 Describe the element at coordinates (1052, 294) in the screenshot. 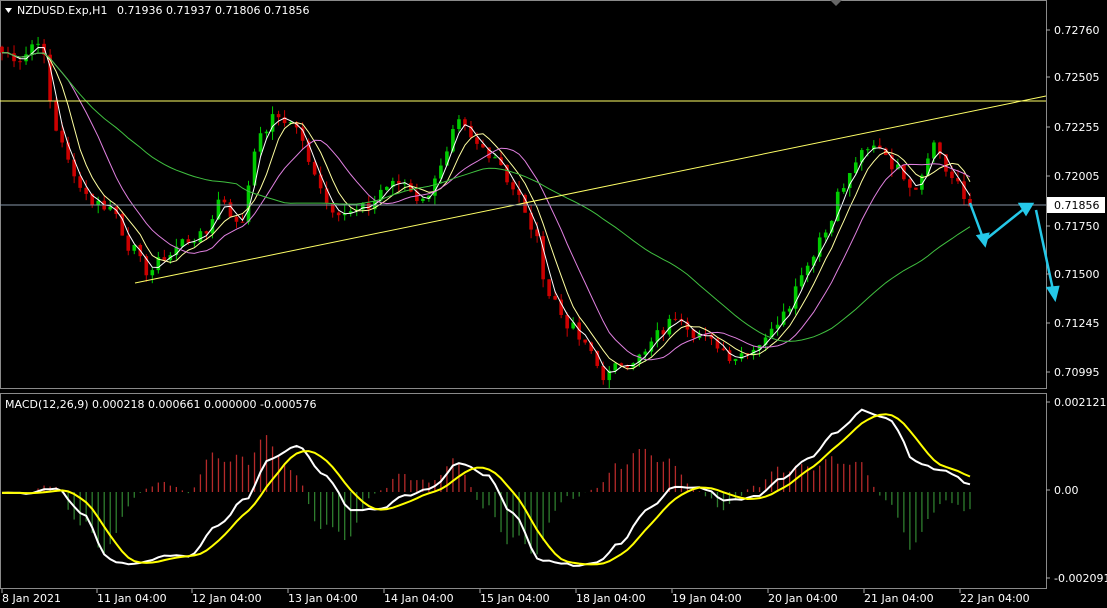

I see `arrow-down-2-head` at that location.